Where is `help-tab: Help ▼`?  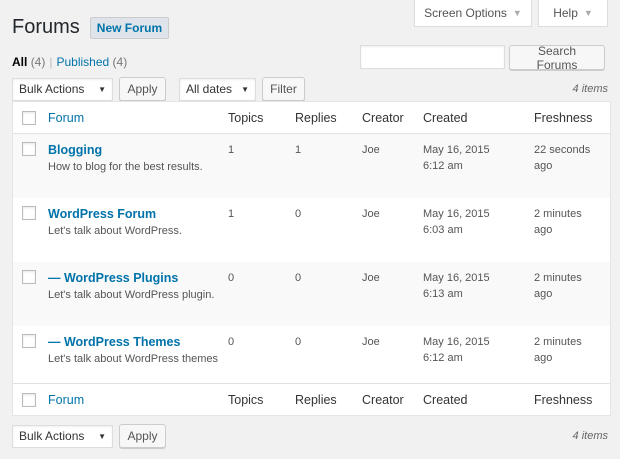
help-tab: Help ▼ is located at coordinates (573, 13).